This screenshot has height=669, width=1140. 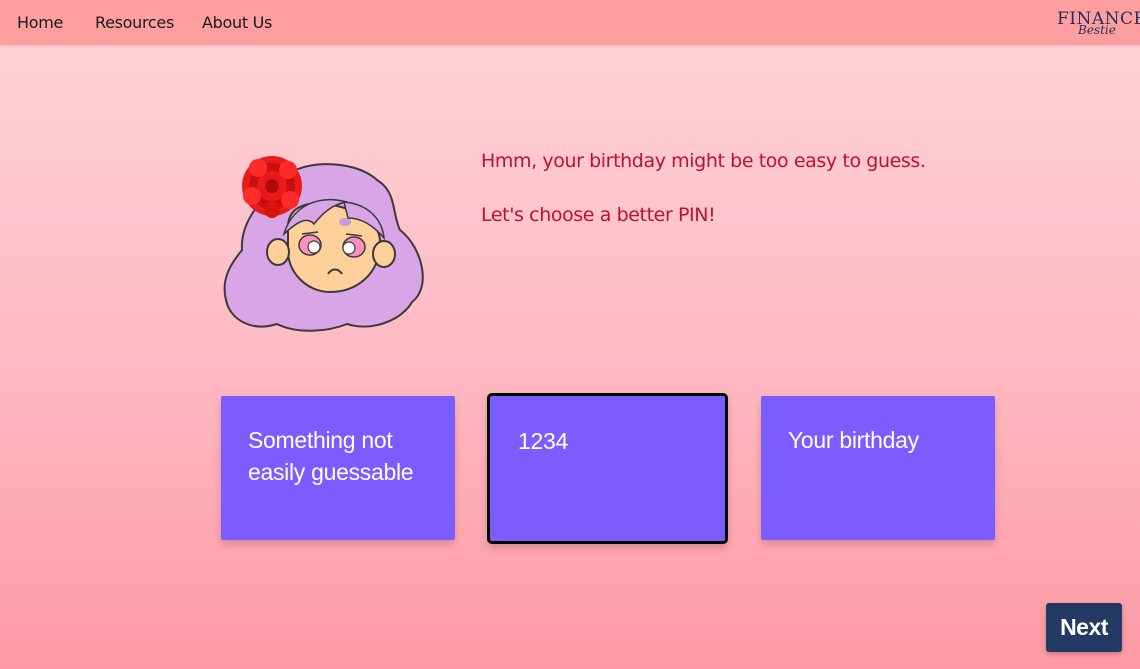 I want to click on next-button: Next, so click(x=1084, y=627).